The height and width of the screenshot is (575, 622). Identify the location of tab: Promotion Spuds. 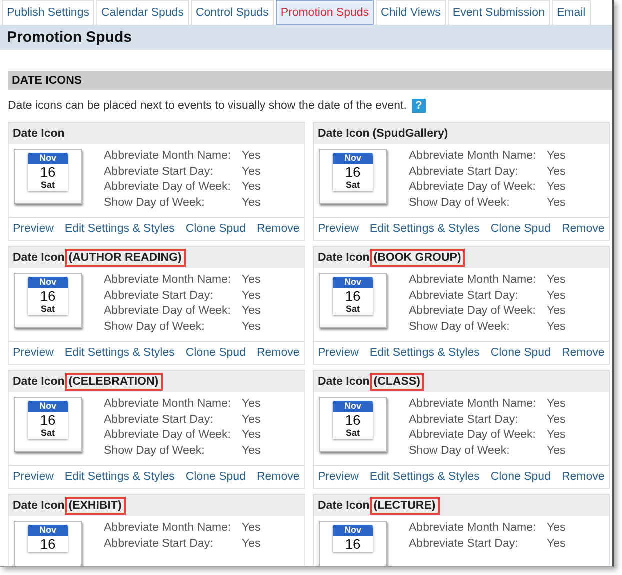
(325, 12).